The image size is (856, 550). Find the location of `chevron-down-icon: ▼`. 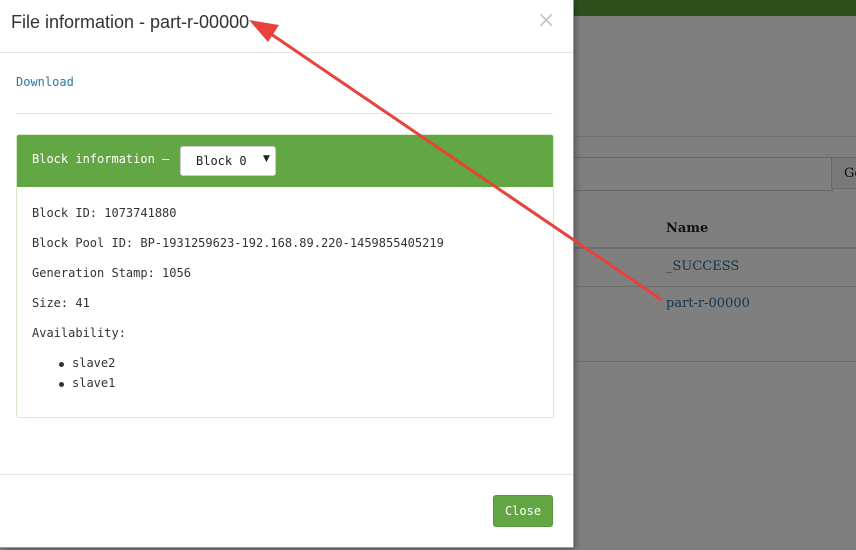

chevron-down-icon: ▼ is located at coordinates (266, 159).